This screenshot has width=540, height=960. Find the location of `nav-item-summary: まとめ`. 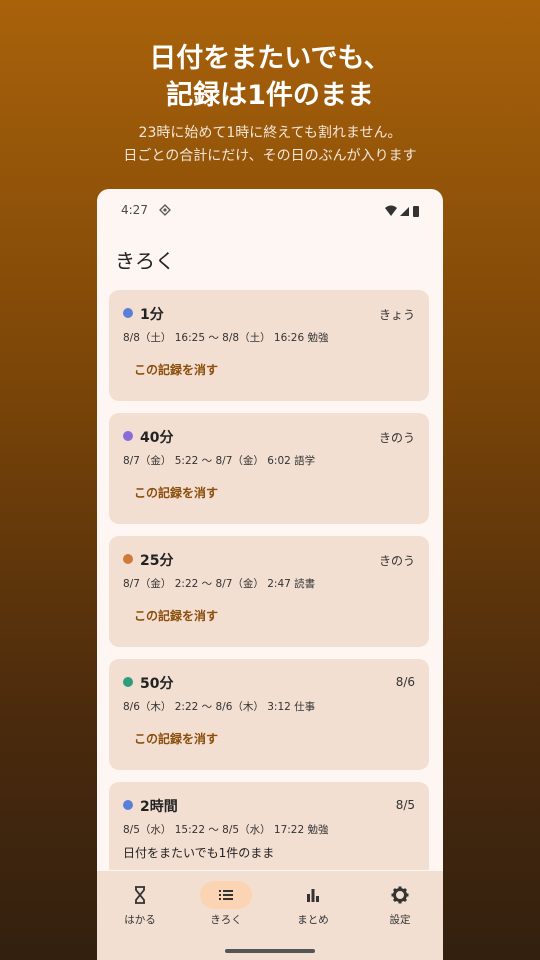

nav-item-summary: まとめ is located at coordinates (313, 906).